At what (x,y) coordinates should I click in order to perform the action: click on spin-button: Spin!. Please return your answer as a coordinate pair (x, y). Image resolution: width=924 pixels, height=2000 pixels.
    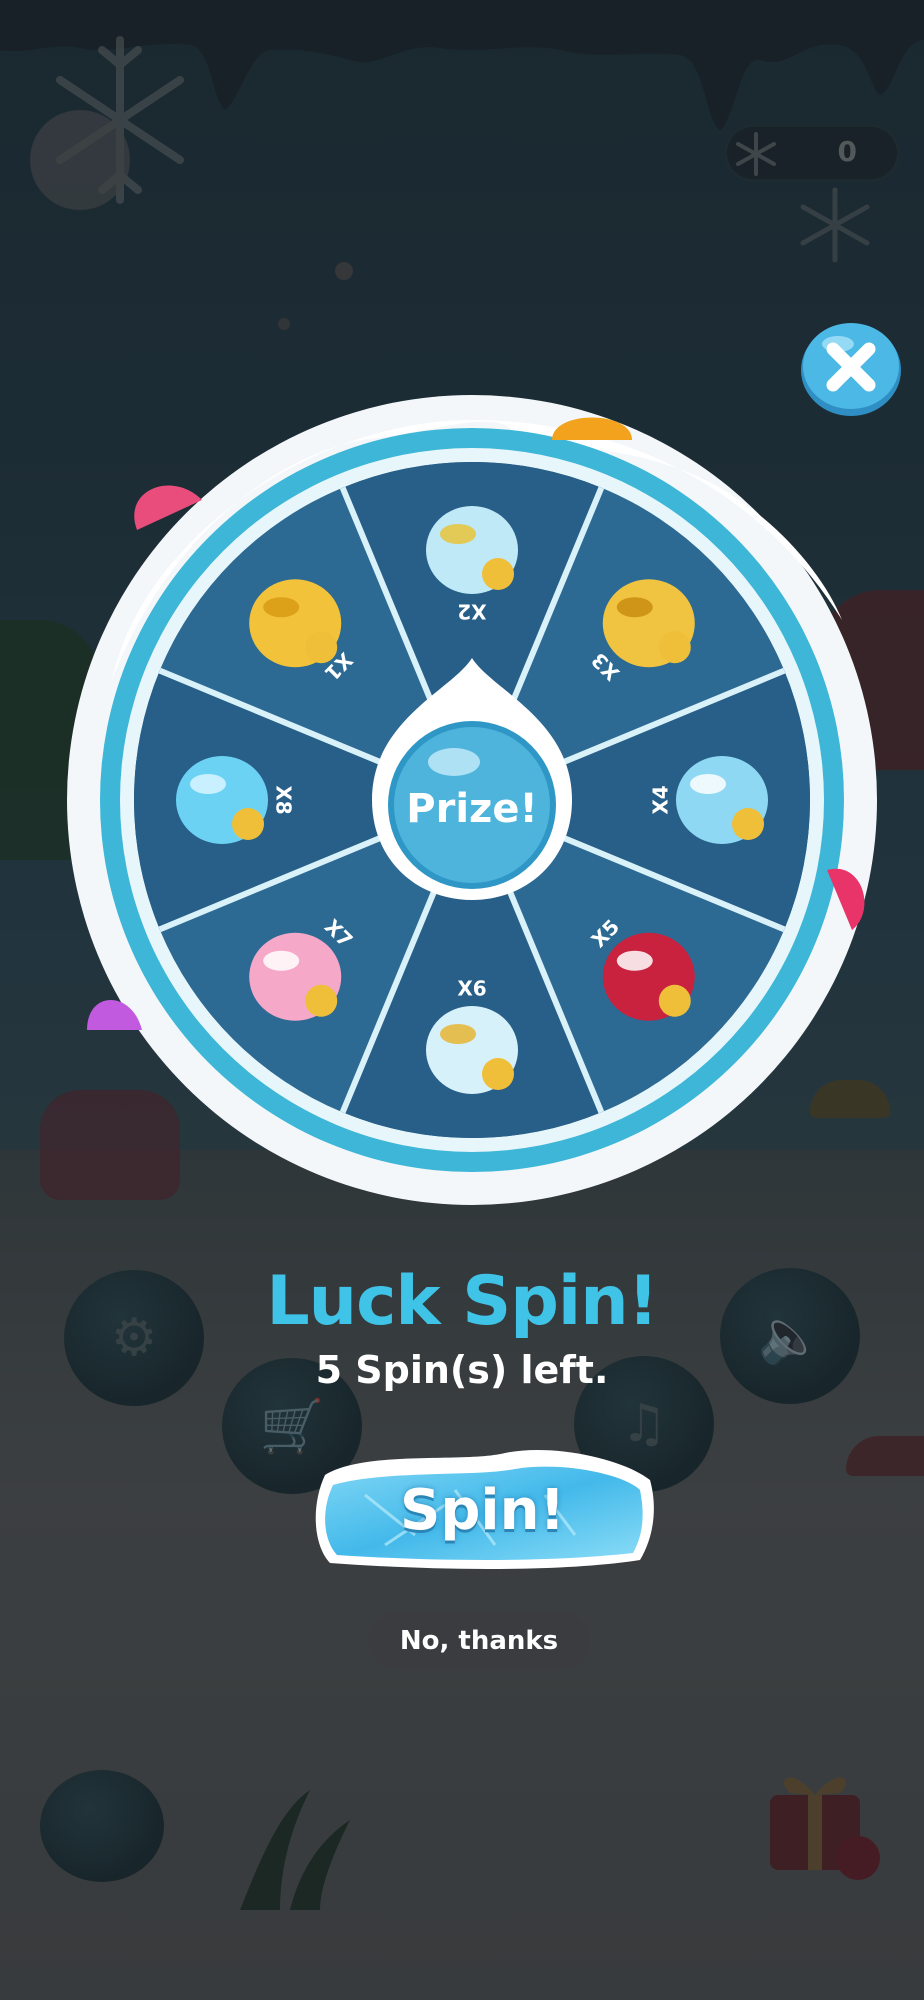
    Looking at the image, I should click on (482, 1505).